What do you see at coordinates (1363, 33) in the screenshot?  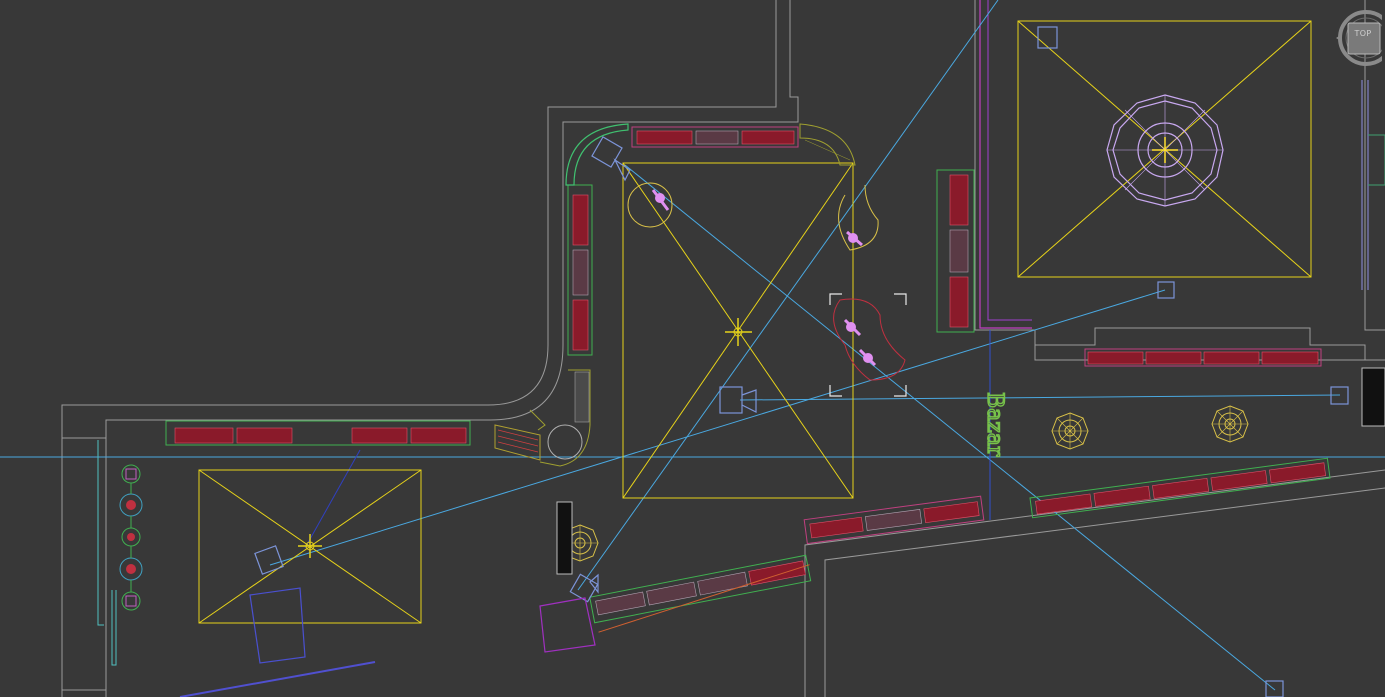 I see `viewcube-top-face: TOP` at bounding box center [1363, 33].